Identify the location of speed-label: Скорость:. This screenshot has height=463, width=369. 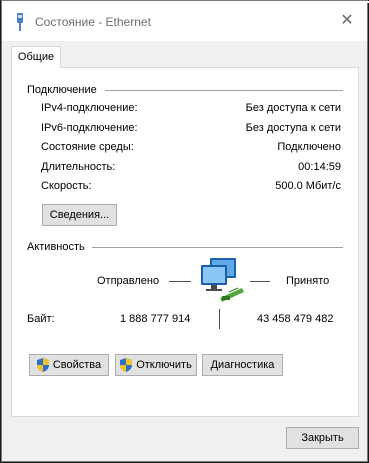
(66, 186).